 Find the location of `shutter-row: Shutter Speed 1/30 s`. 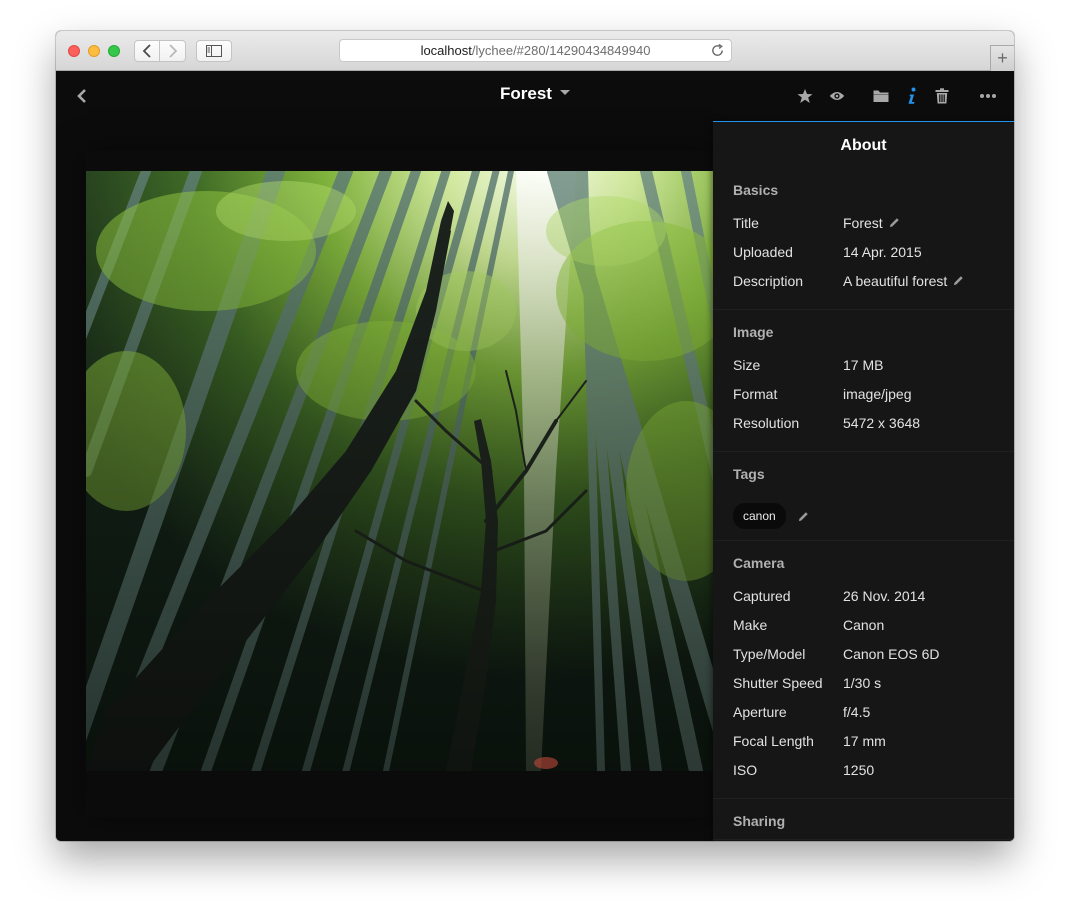

shutter-row: Shutter Speed 1/30 s is located at coordinates (873, 682).